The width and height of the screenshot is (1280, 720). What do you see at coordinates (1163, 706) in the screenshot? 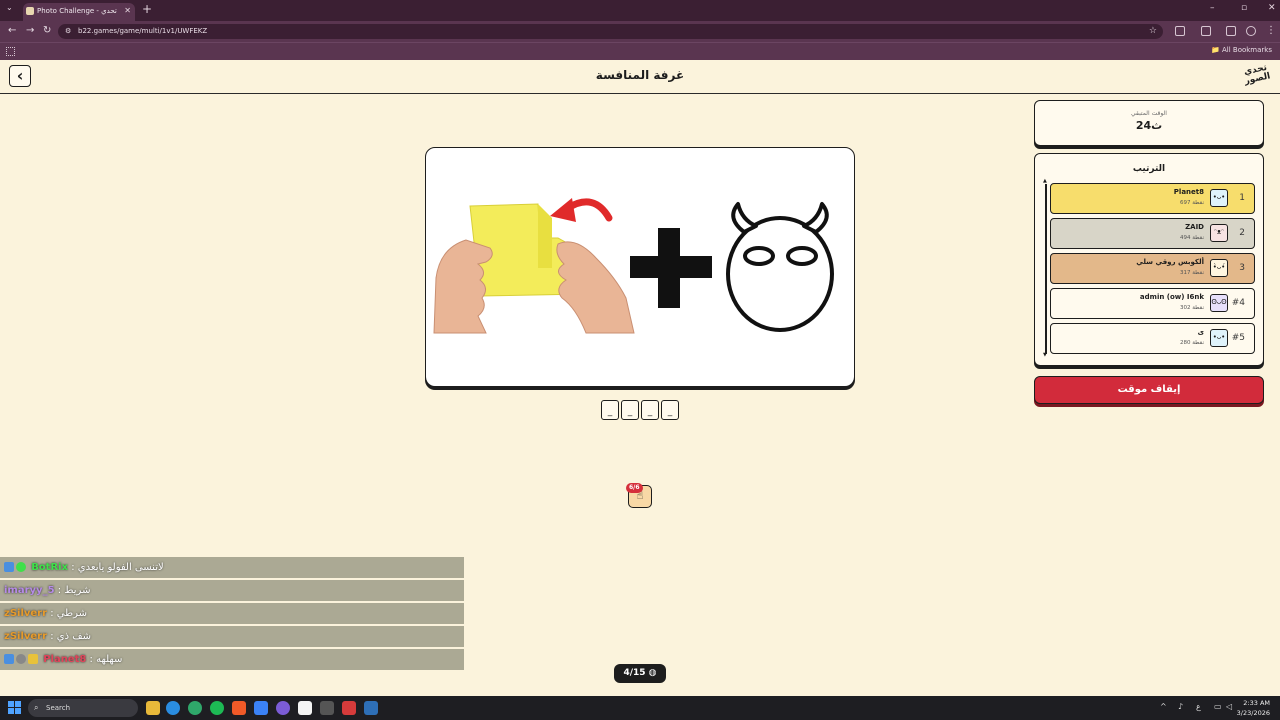
I see `tray-chevron-icon: ^` at bounding box center [1163, 706].